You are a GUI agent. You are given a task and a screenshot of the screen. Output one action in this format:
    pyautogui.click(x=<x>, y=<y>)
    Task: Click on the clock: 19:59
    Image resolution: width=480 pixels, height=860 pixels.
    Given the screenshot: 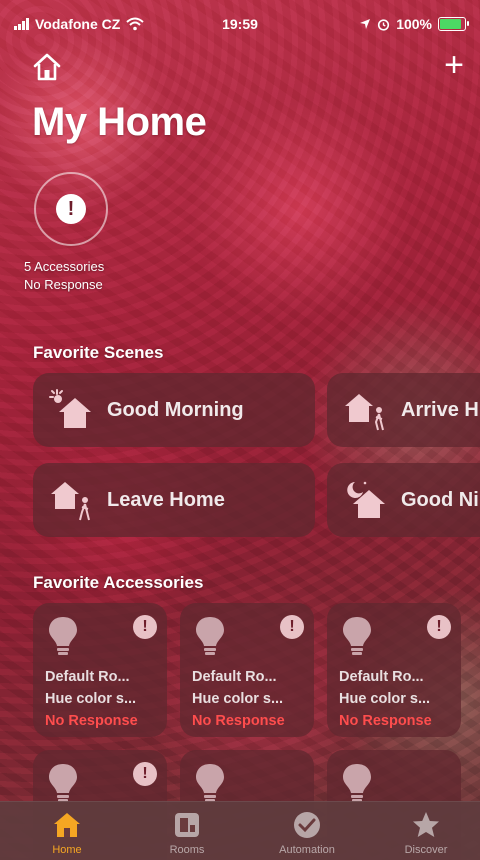 What is the action you would take?
    pyautogui.click(x=240, y=24)
    